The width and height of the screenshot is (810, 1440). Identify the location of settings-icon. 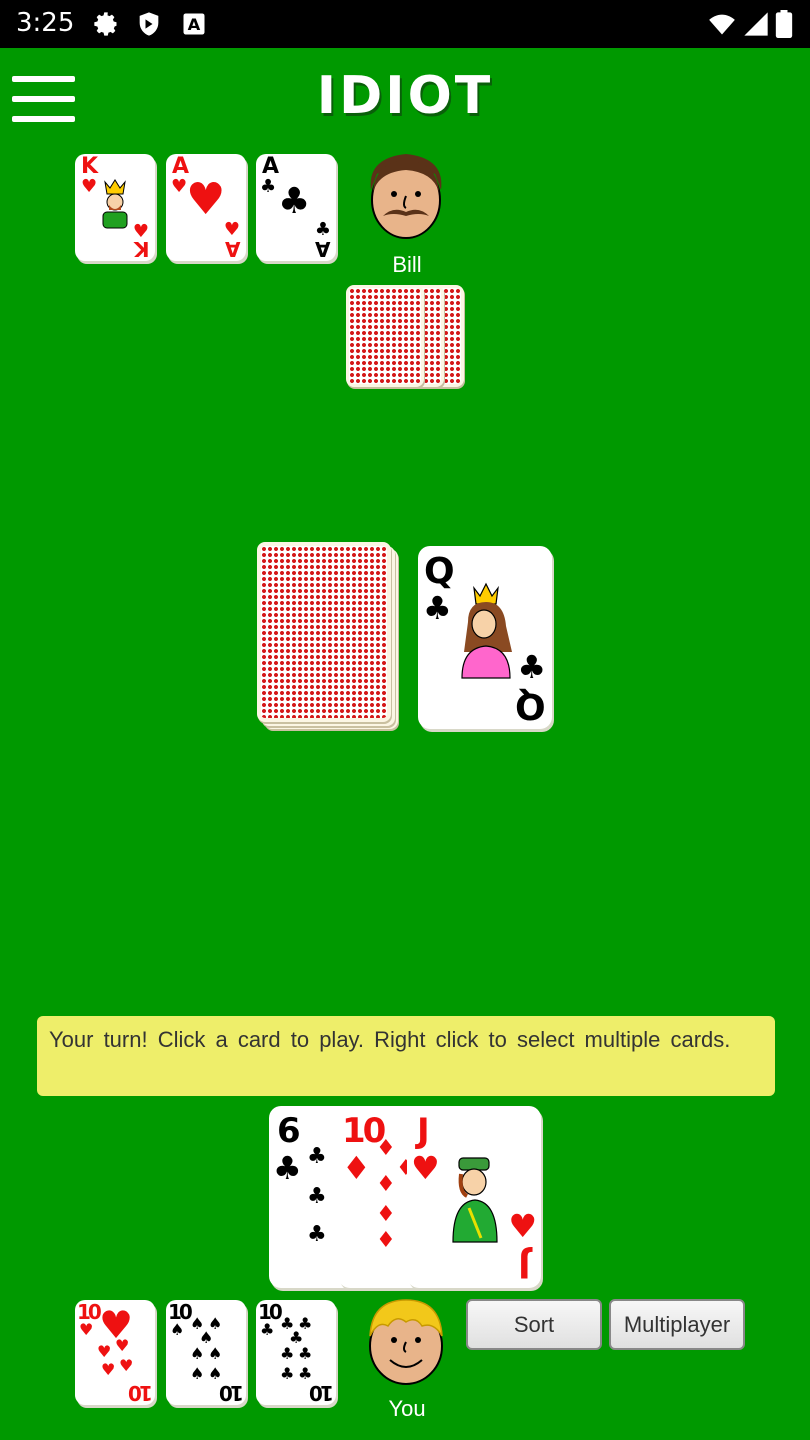
(105, 24).